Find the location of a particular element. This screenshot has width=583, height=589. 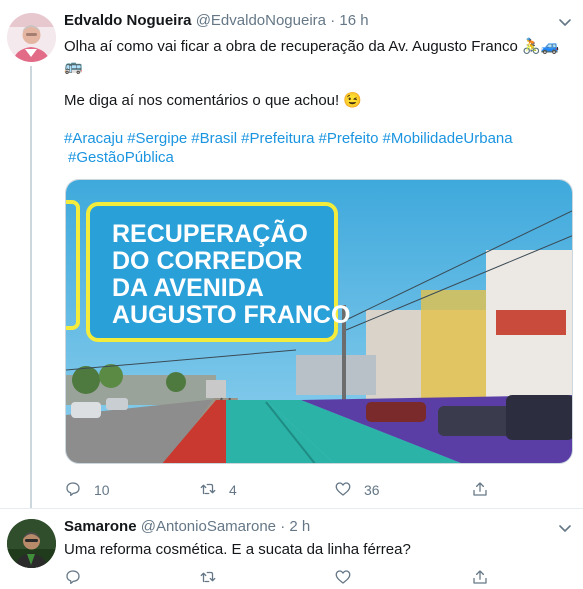

tweet-text-line: 🚌 is located at coordinates (73, 66).